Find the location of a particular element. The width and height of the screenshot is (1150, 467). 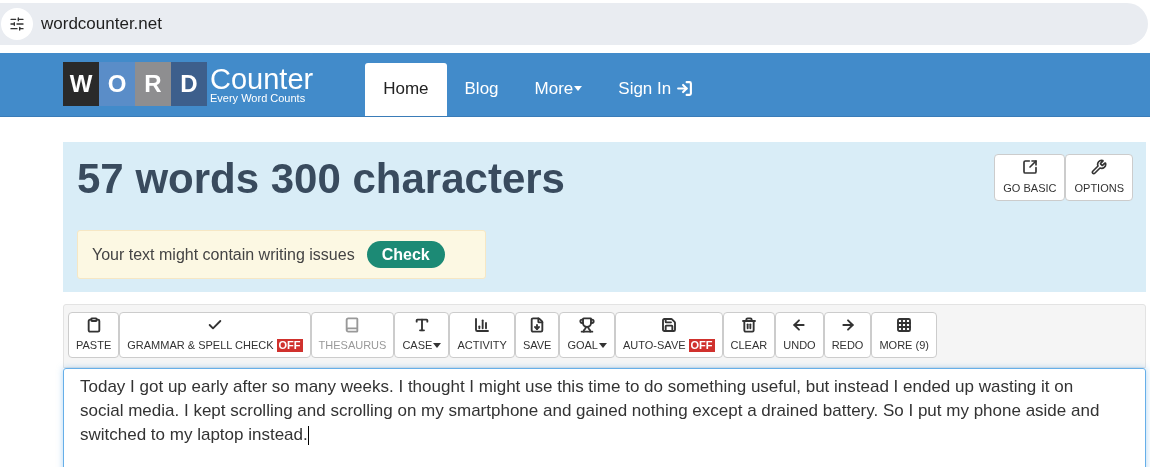

toolbar-button: REDO is located at coordinates (847, 335).